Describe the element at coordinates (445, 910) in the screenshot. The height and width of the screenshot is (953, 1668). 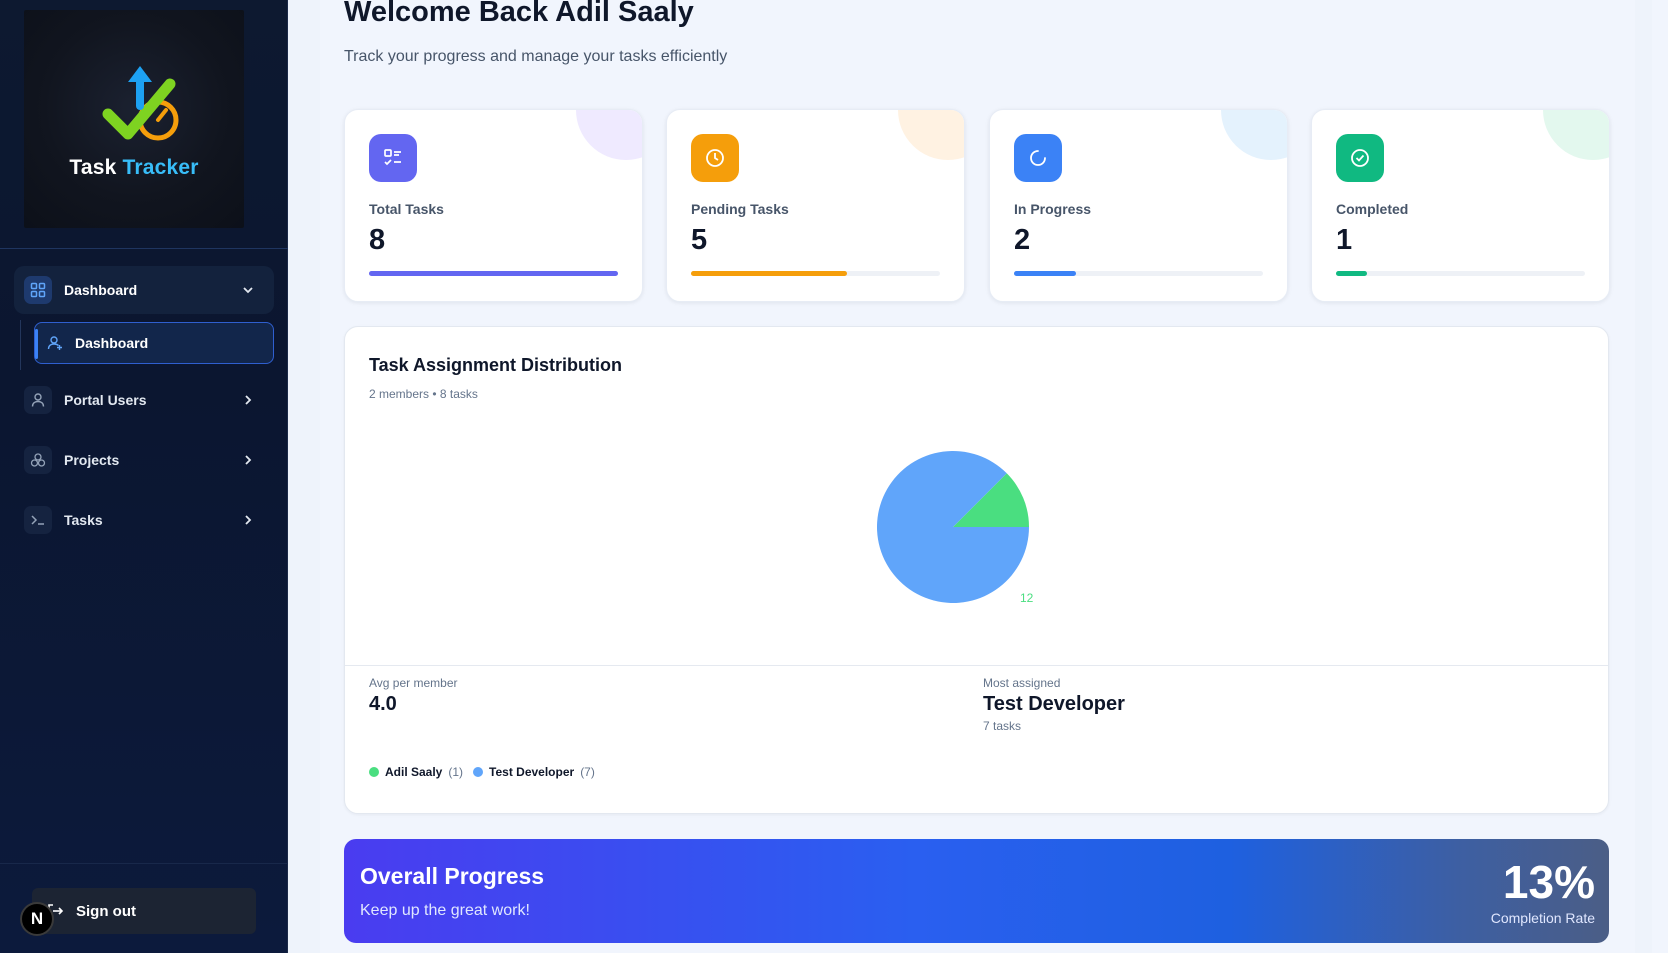
I see `progress-subtitle: Keep up the great work!` at that location.